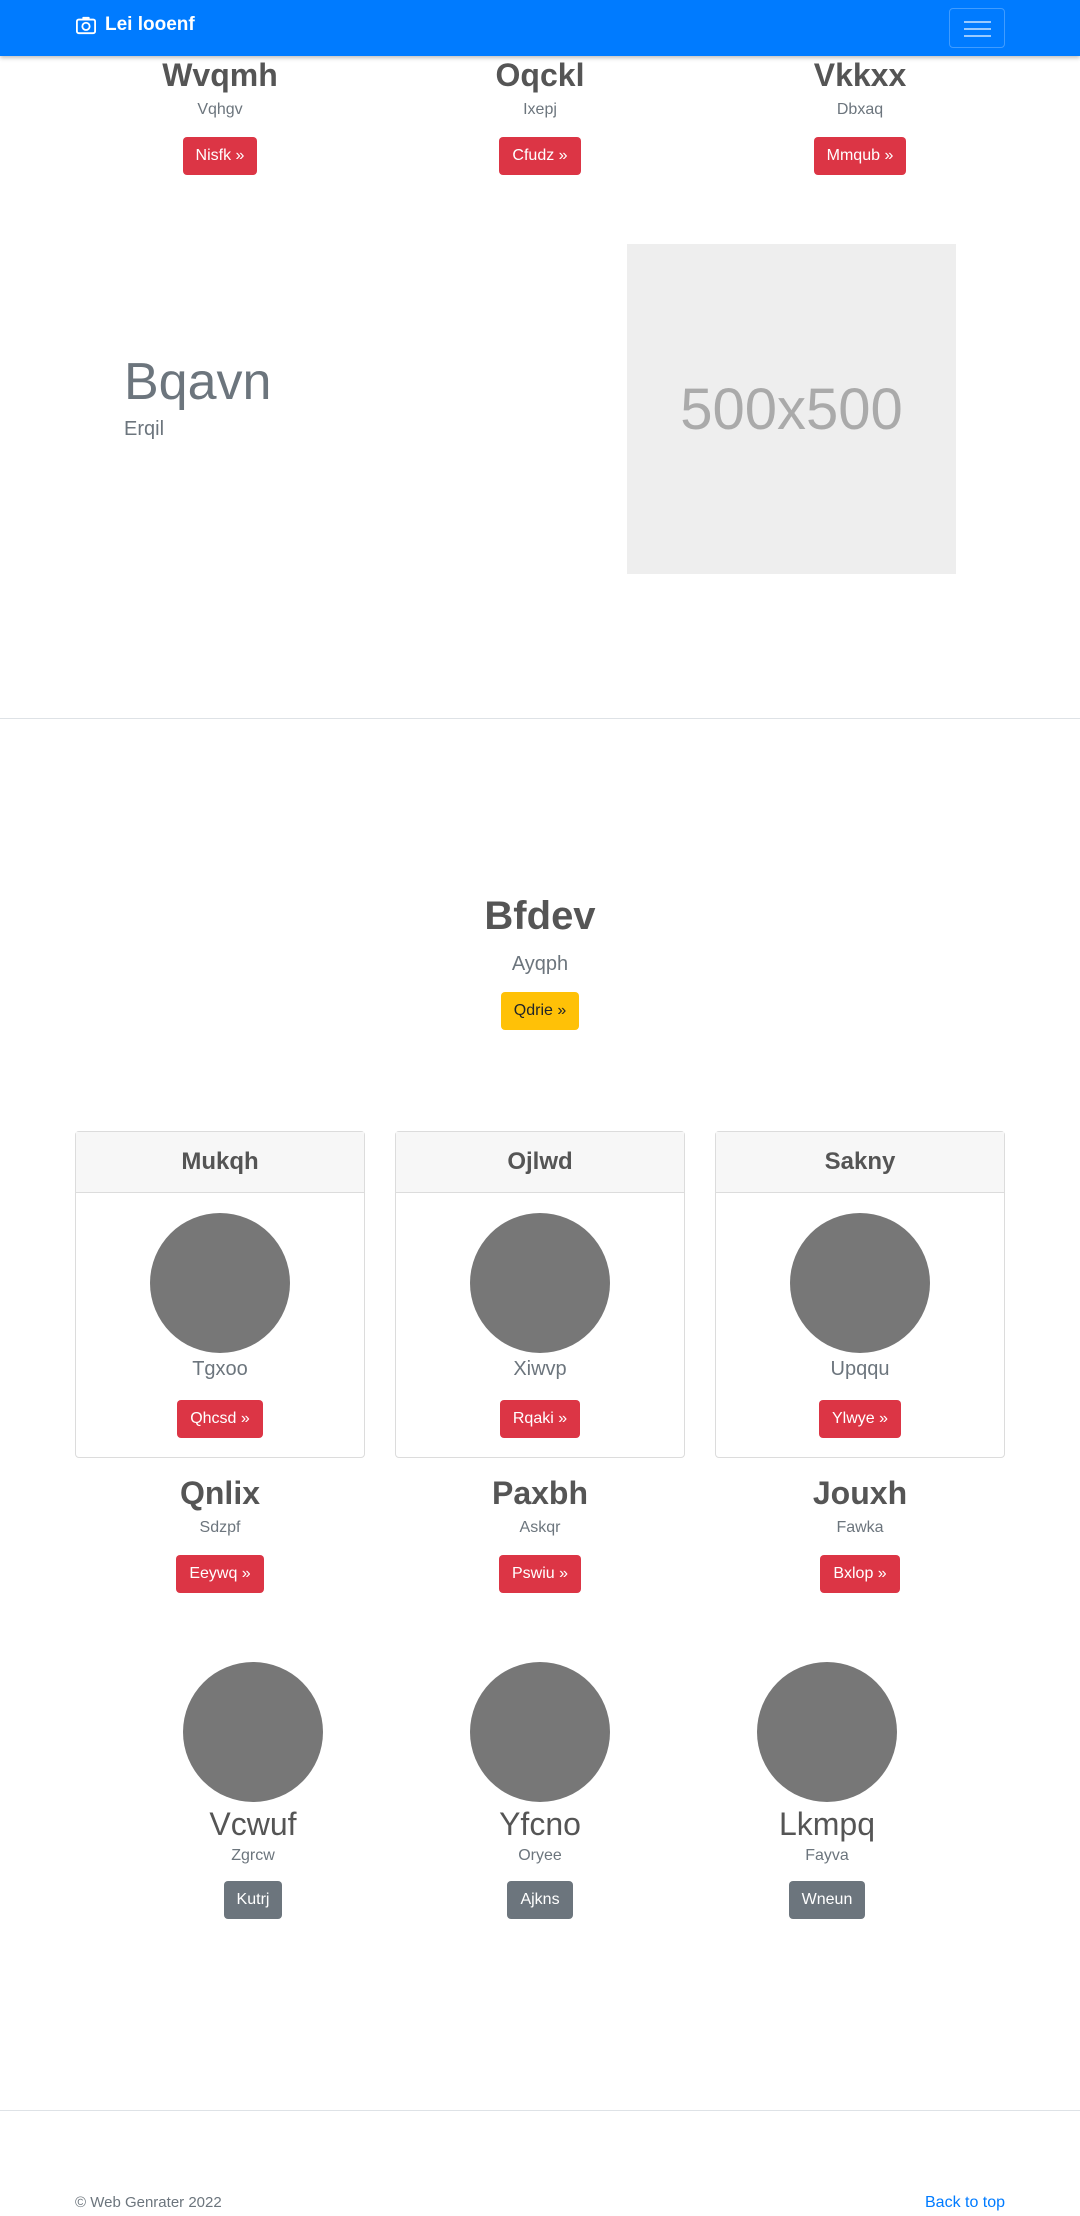  What do you see at coordinates (860, 156) in the screenshot?
I see `column-button: Mmqub »` at bounding box center [860, 156].